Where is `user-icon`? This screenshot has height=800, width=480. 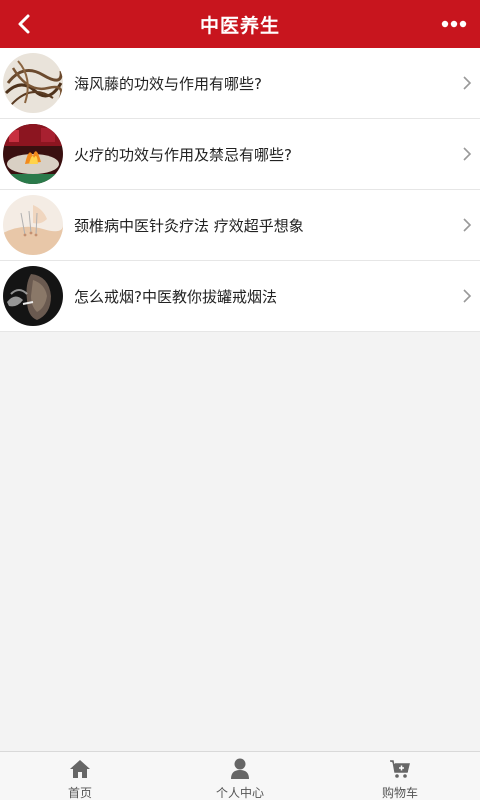 user-icon is located at coordinates (240, 769).